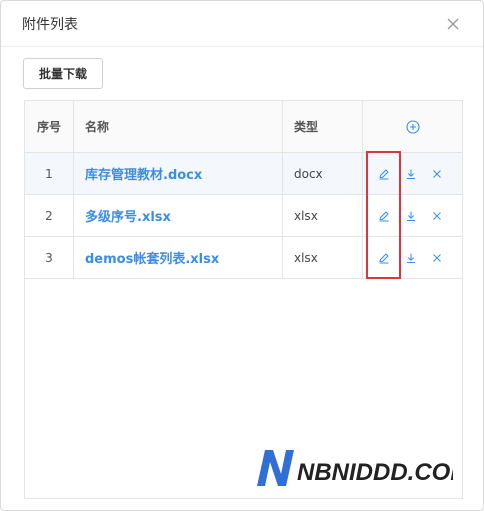 The width and height of the screenshot is (484, 511). Describe the element at coordinates (178, 126) in the screenshot. I see `header-name: 名称` at that location.